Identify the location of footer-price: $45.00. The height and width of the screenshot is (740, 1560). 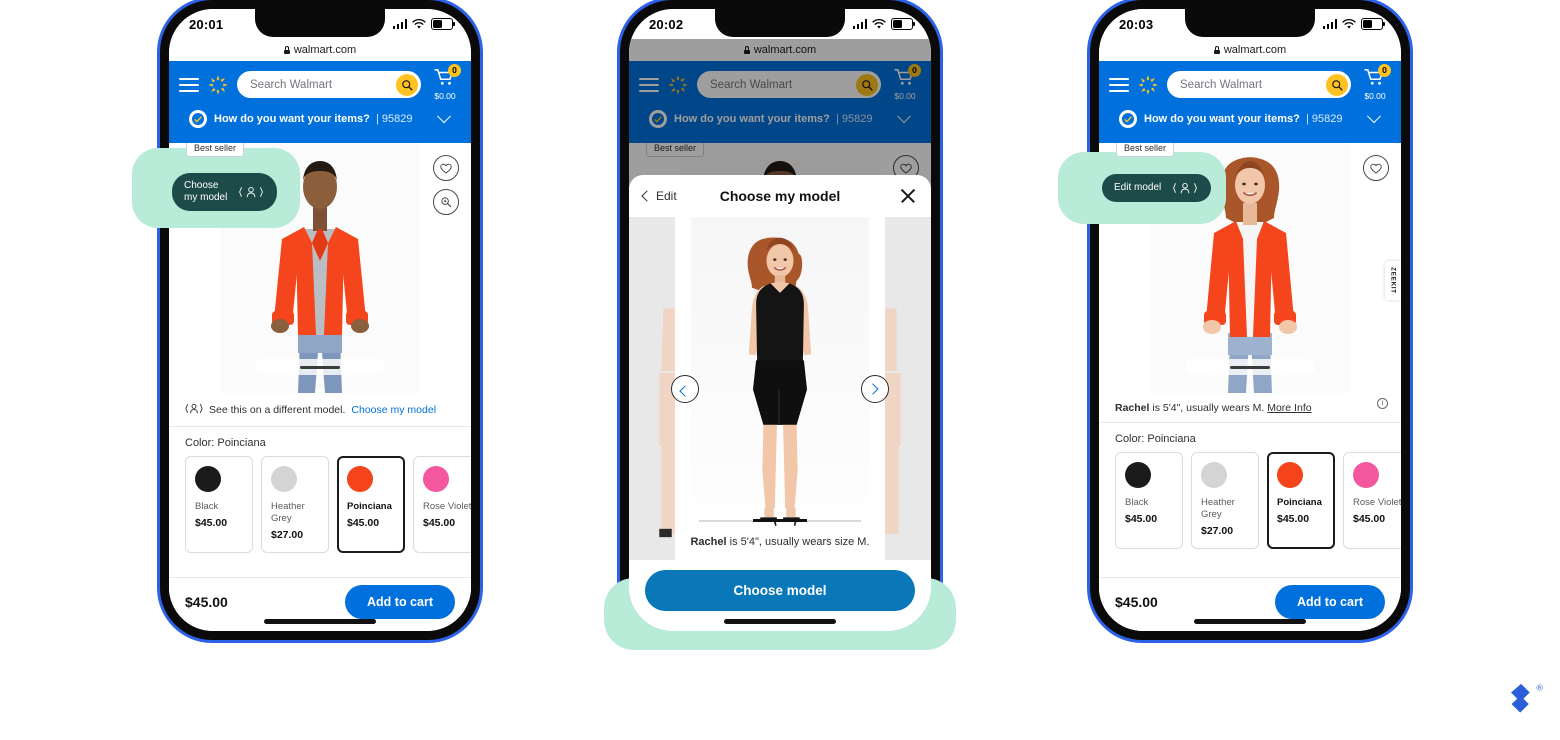
(206, 601).